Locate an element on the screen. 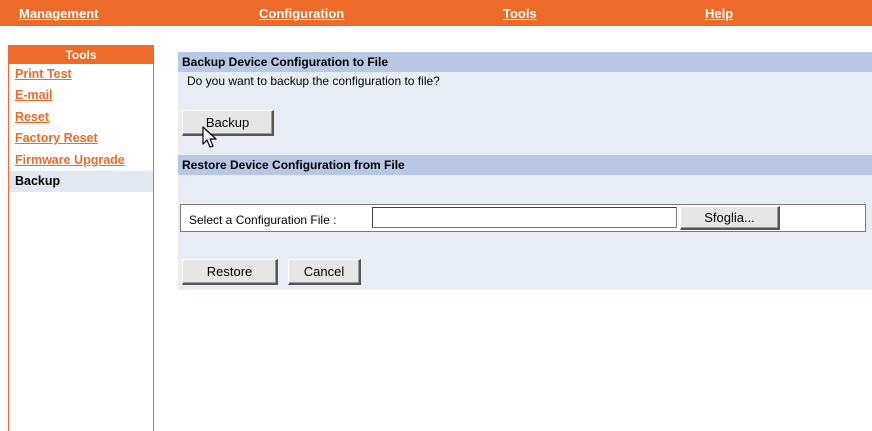  restore-button: Restore is located at coordinates (230, 272).